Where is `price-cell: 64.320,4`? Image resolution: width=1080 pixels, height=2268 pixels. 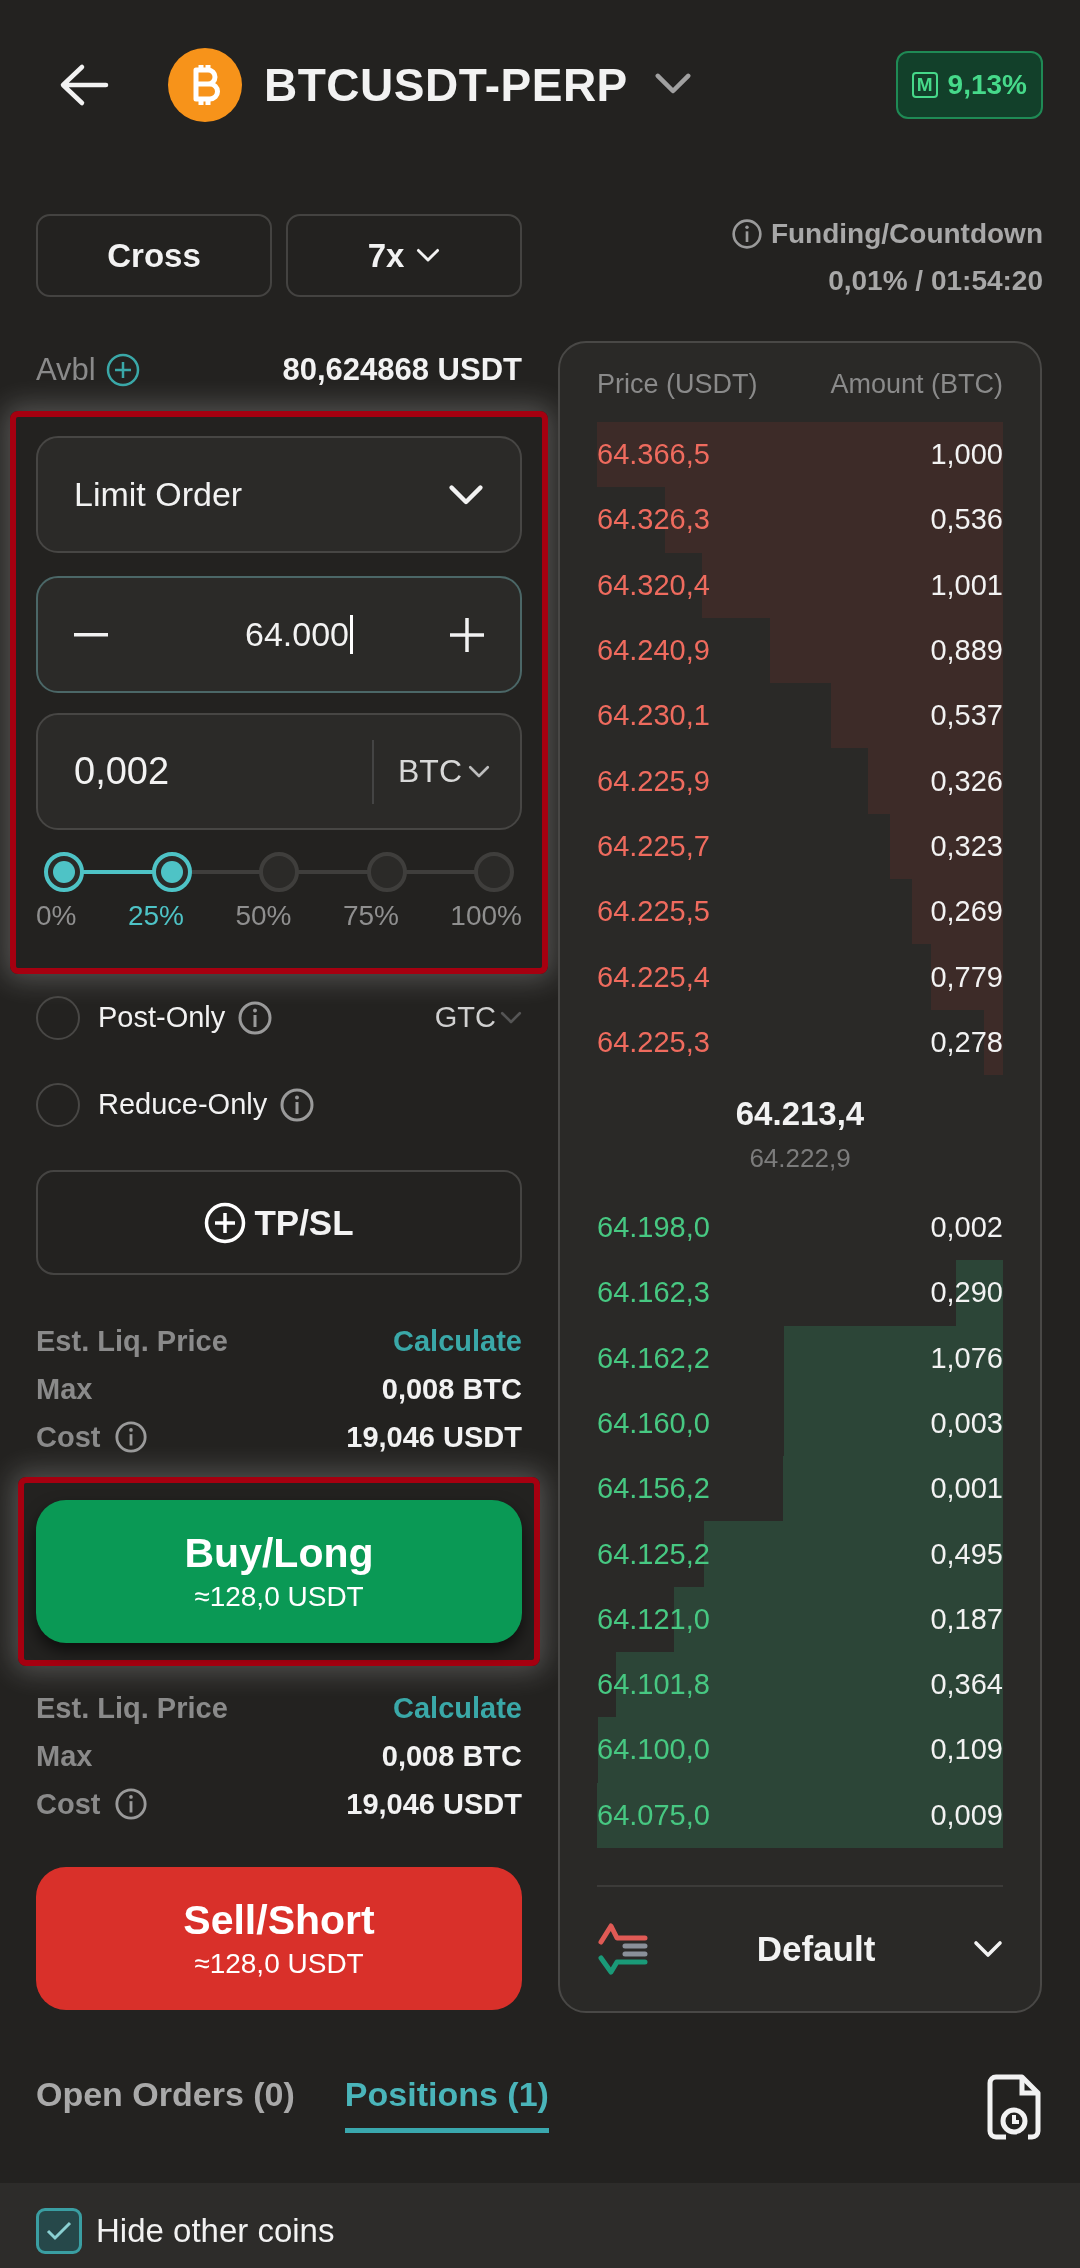
price-cell: 64.320,4 is located at coordinates (653, 585).